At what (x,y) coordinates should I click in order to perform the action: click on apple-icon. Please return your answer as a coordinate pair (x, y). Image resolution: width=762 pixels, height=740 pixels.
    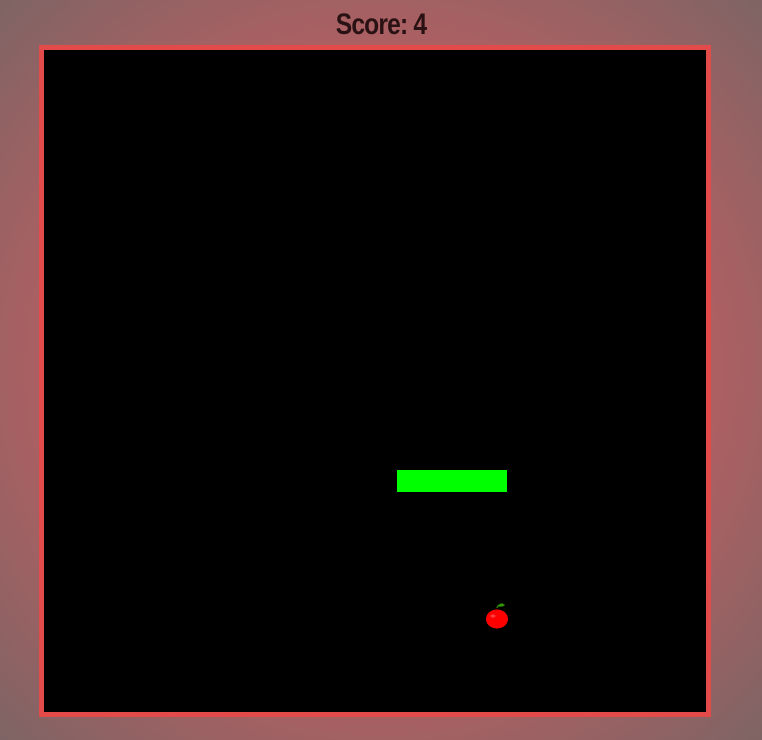
    Looking at the image, I should click on (497, 616).